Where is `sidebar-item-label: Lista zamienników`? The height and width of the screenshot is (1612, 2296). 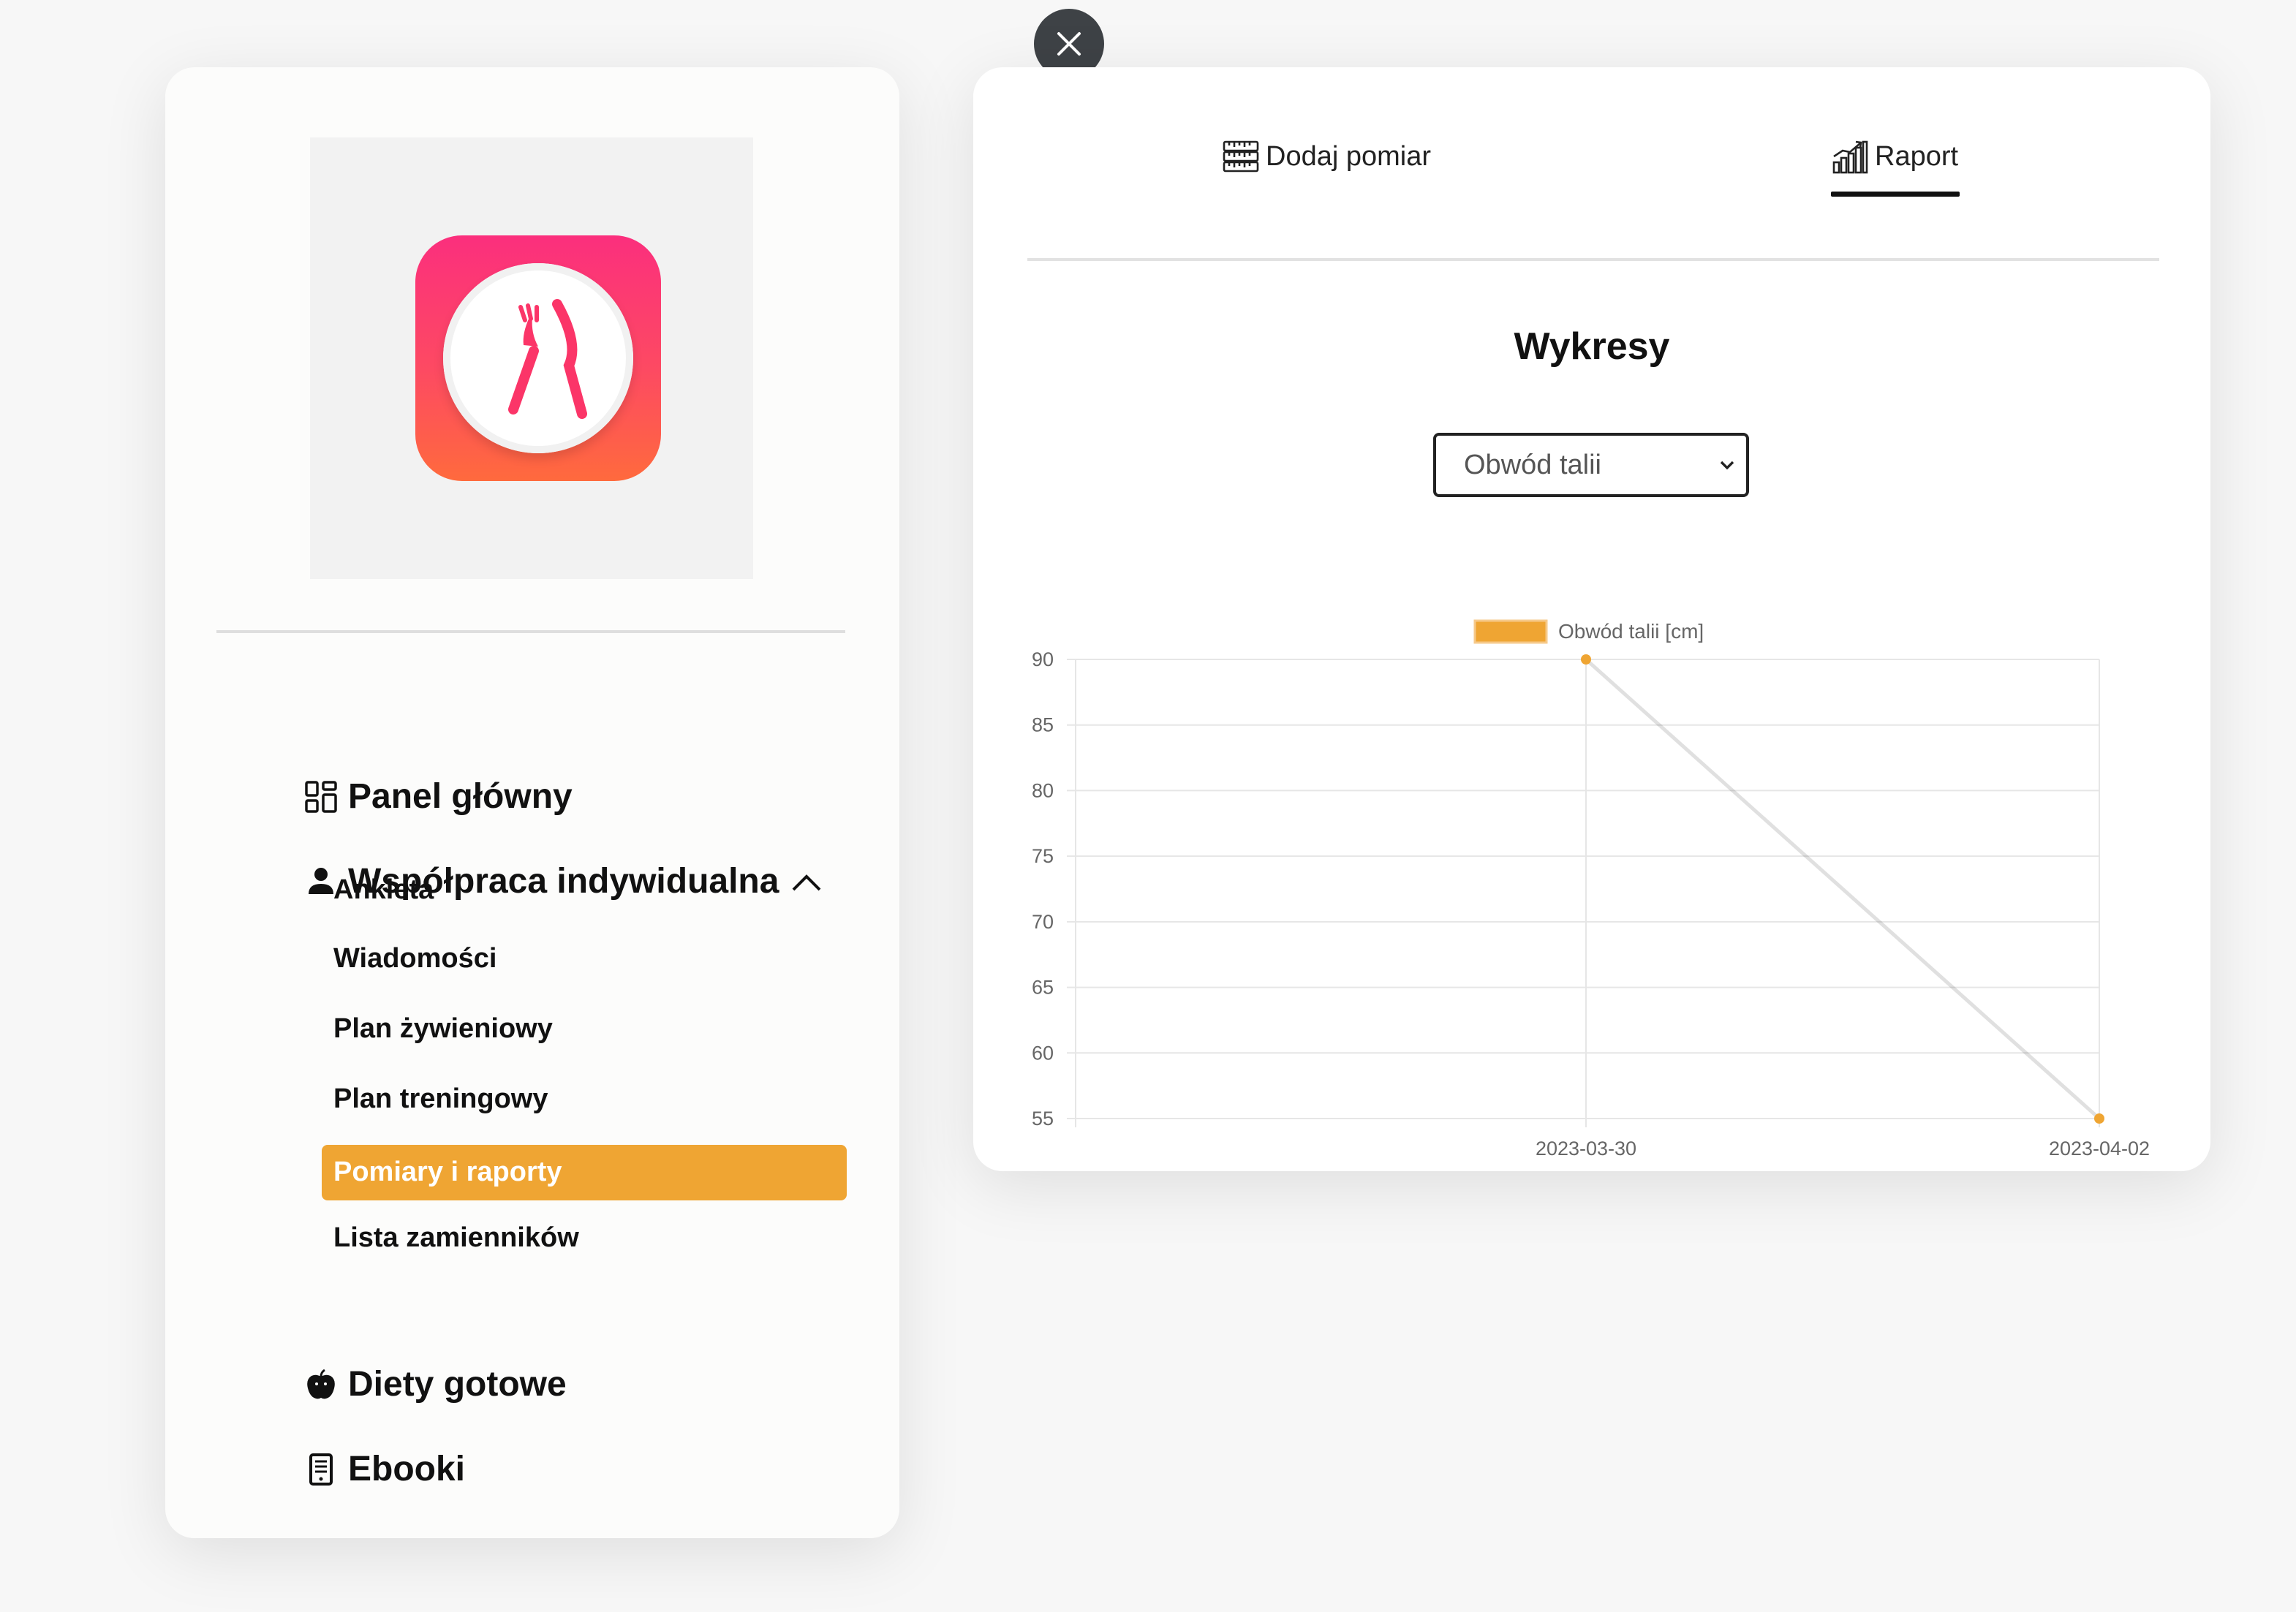
sidebar-item-label: Lista zamienników is located at coordinates (456, 1237).